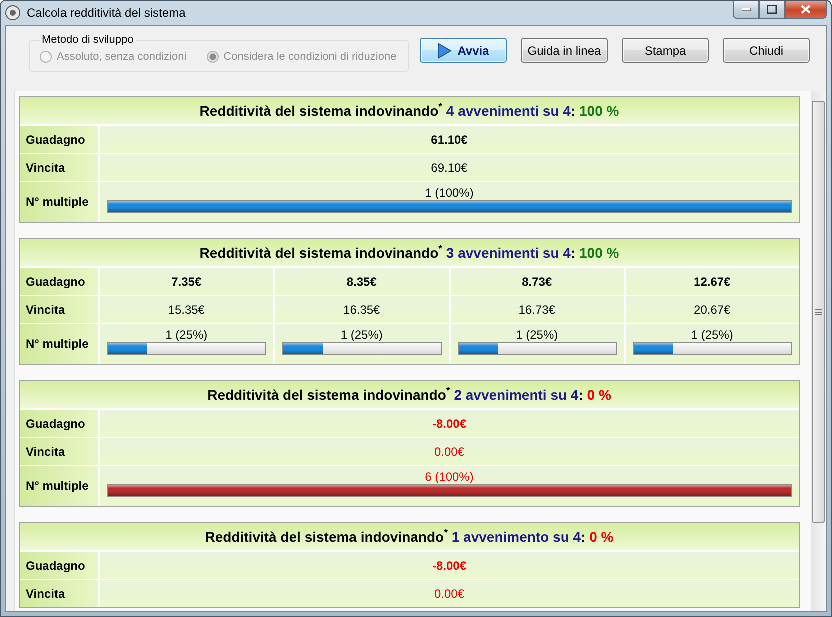  Describe the element at coordinates (449, 167) in the screenshot. I see `table-cell: 69.10€` at that location.